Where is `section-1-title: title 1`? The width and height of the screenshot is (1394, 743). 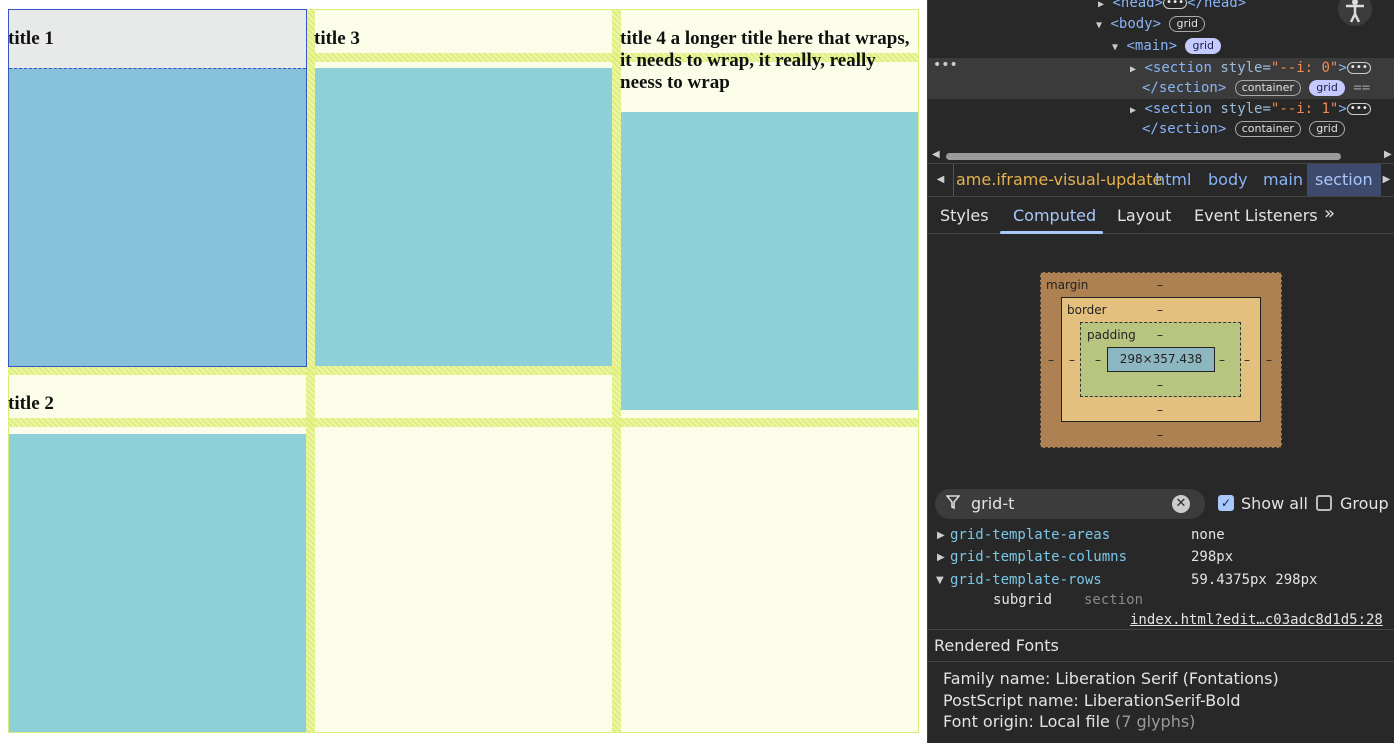
section-1-title: title 1 is located at coordinates (31, 38).